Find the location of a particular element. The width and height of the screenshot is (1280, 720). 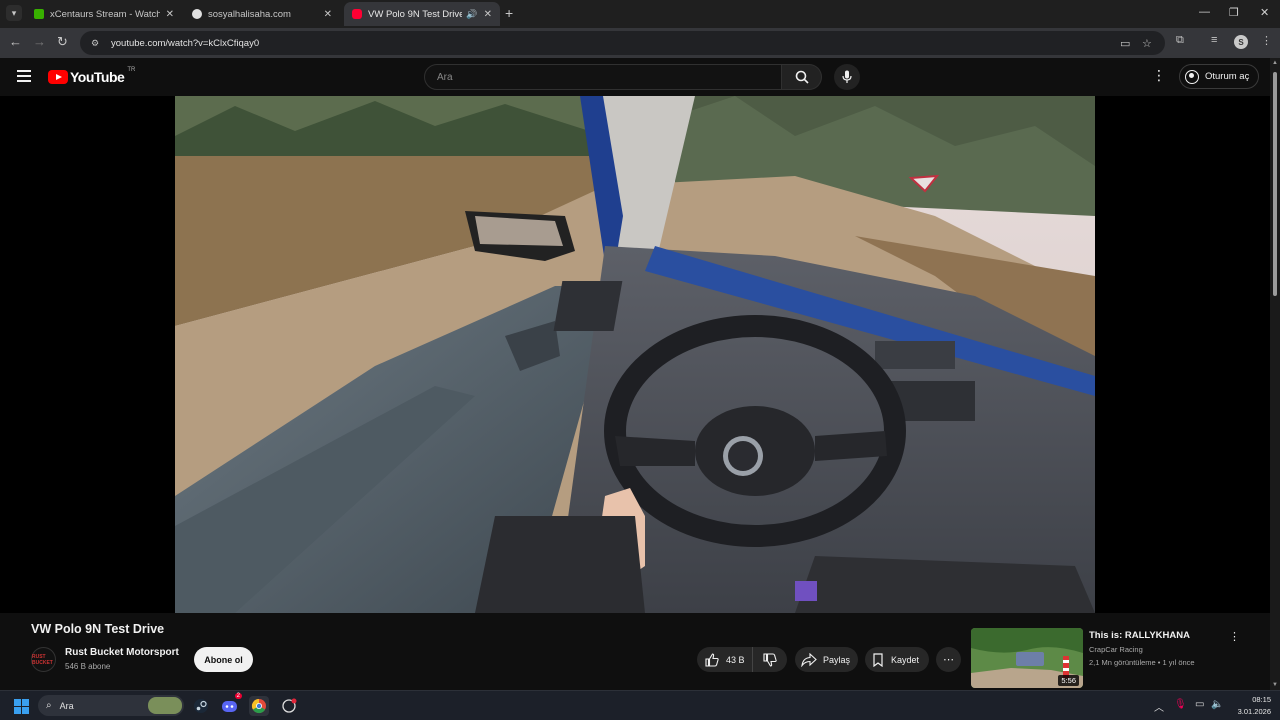

settings-menu-icon: ⋮ is located at coordinates (1159, 75).